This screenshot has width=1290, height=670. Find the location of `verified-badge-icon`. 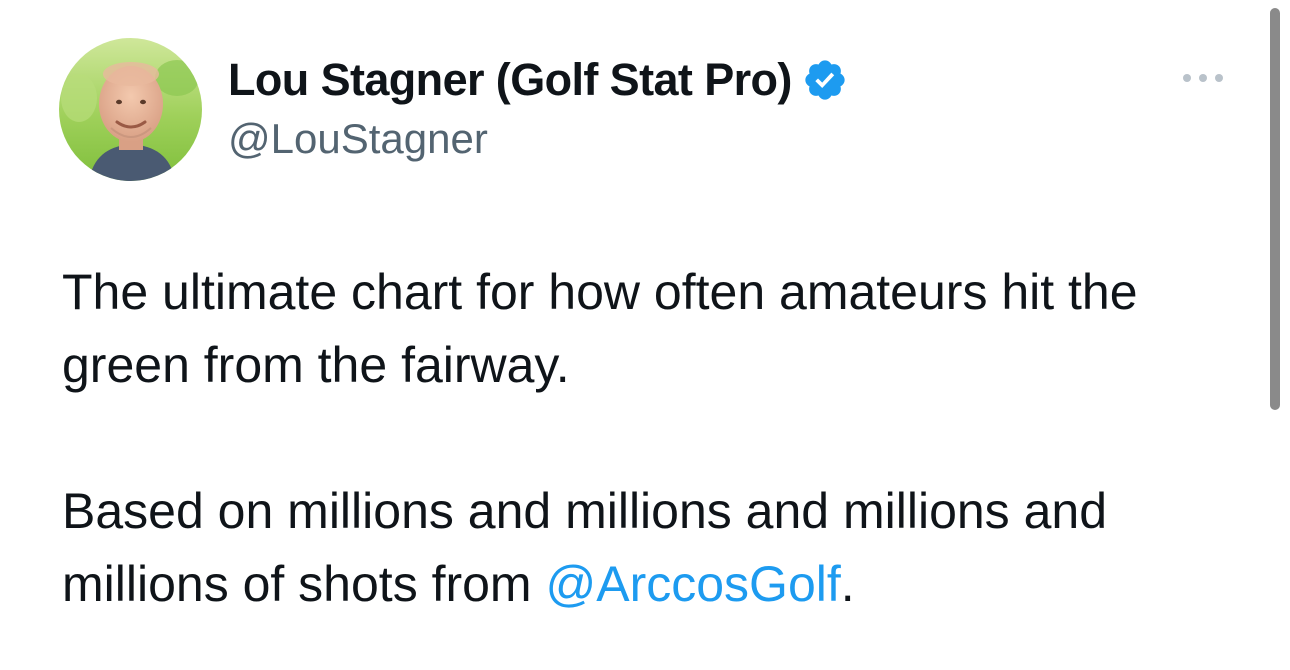

verified-badge-icon is located at coordinates (825, 80).